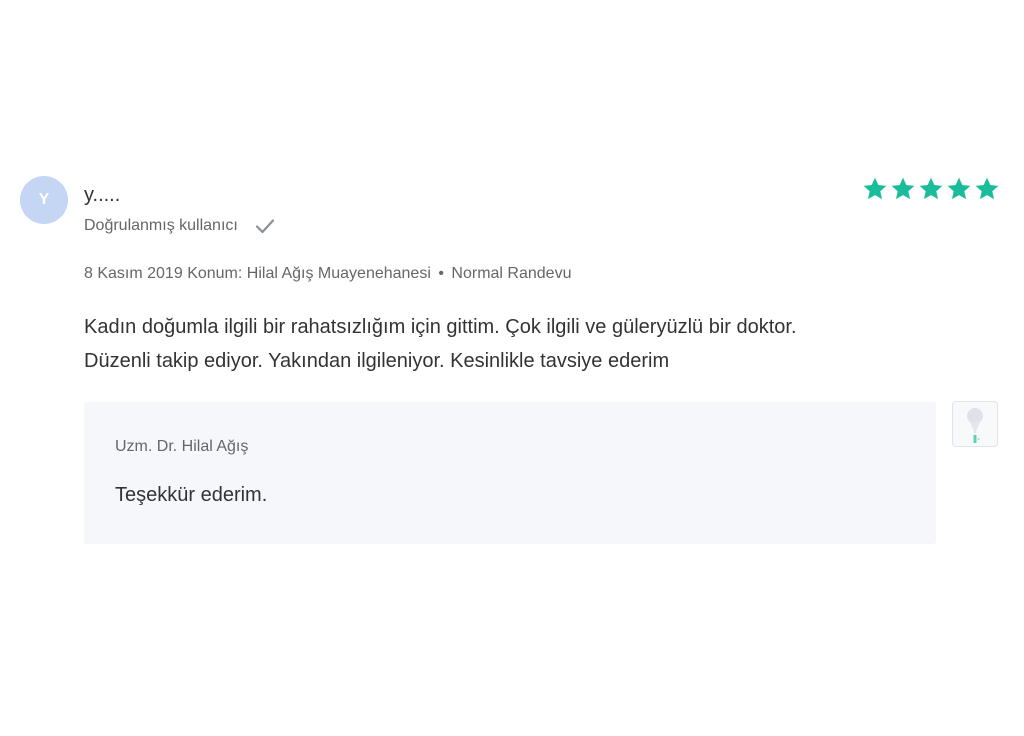 The width and height of the screenshot is (1024, 736). What do you see at coordinates (264, 226) in the screenshot?
I see `check-icon` at bounding box center [264, 226].